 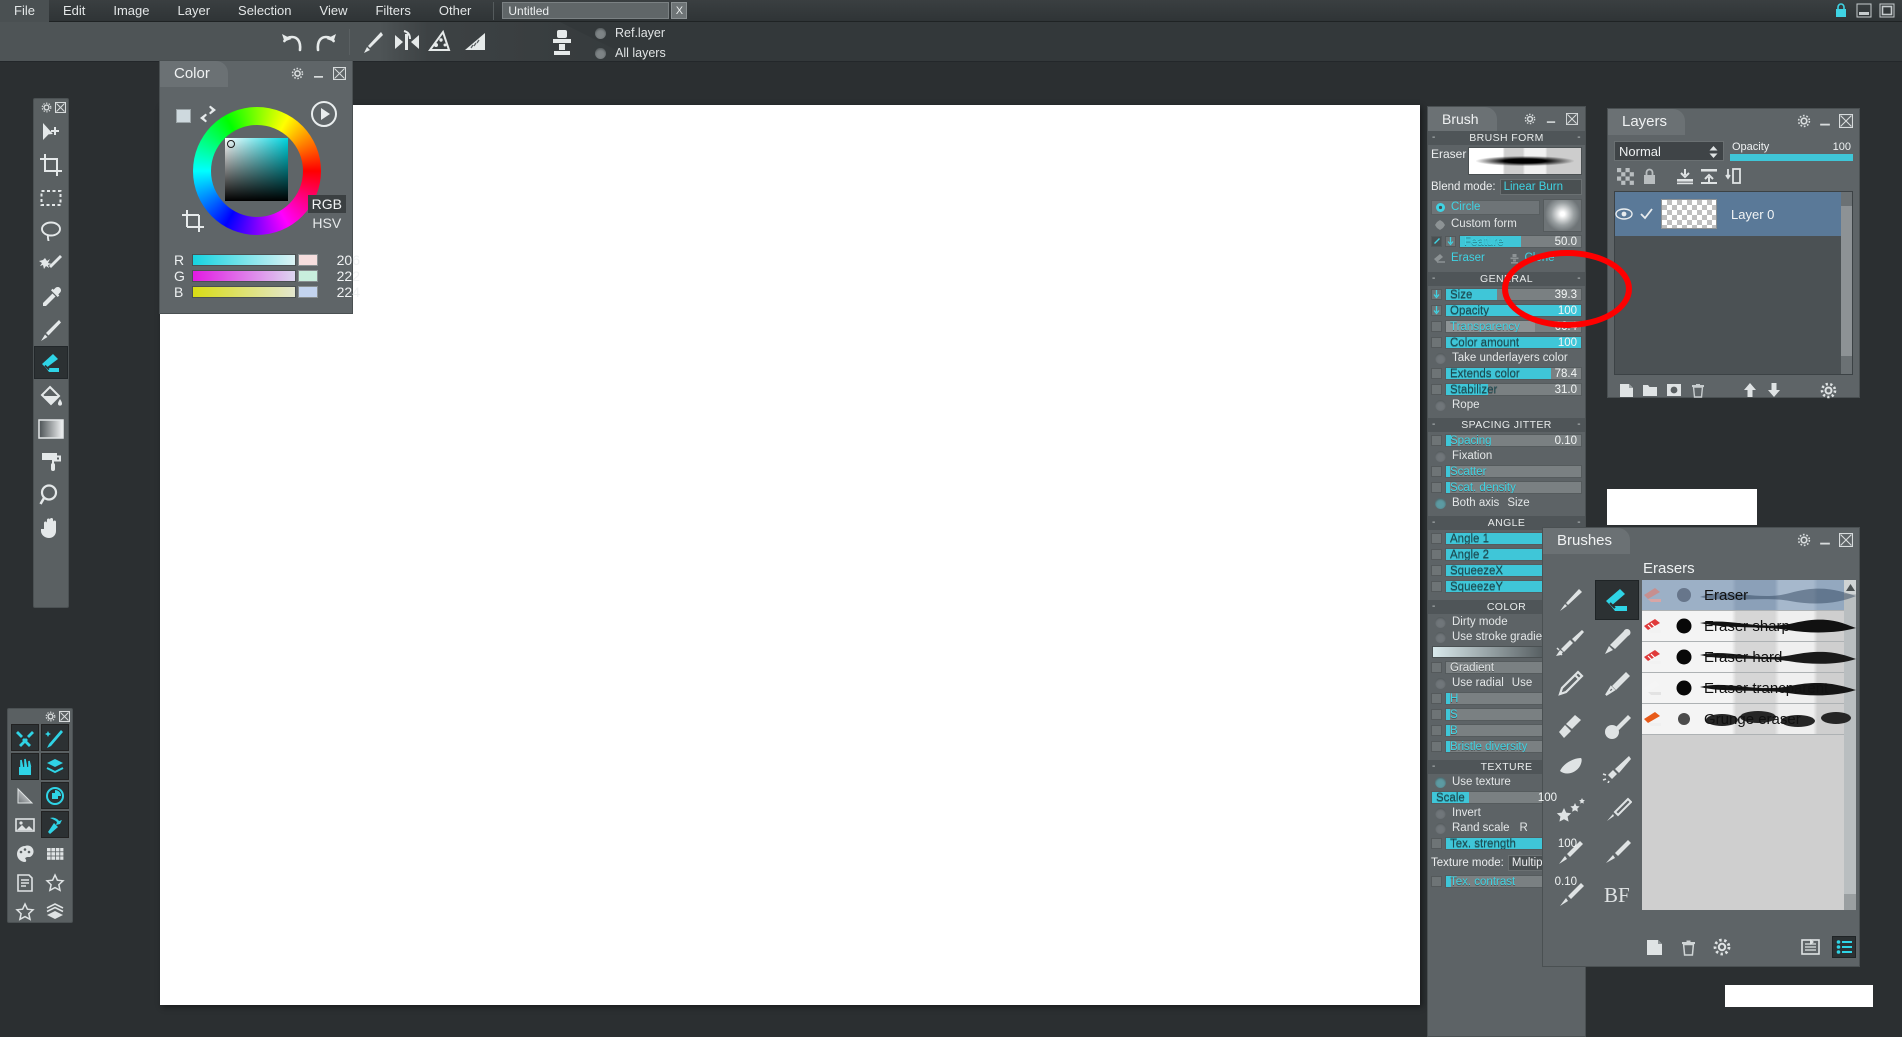 What do you see at coordinates (1440, 503) in the screenshot?
I see `both-axis-radio` at bounding box center [1440, 503].